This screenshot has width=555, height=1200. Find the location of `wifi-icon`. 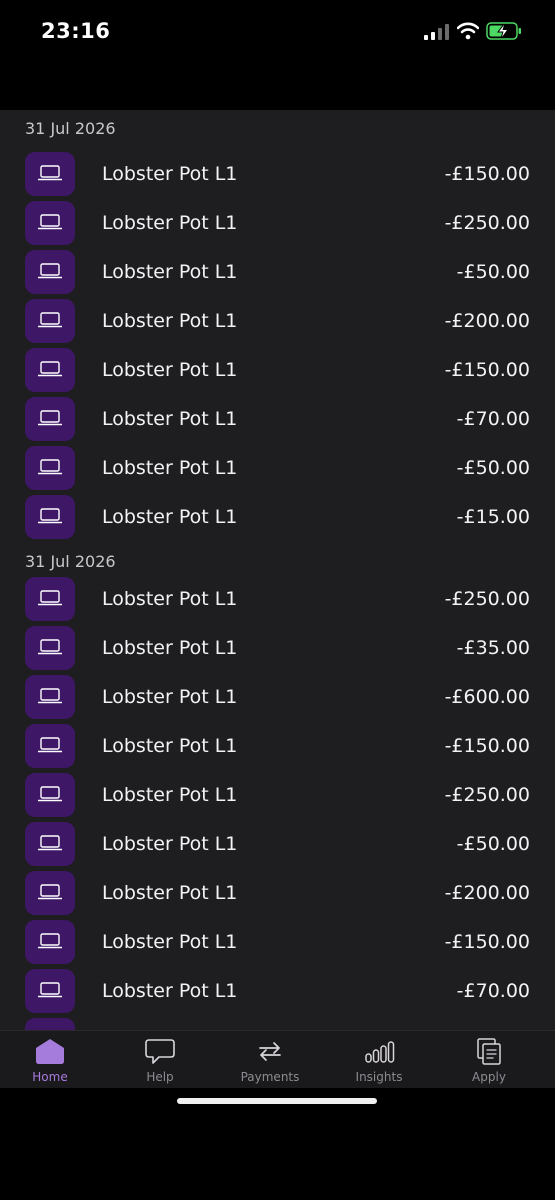

wifi-icon is located at coordinates (468, 31).